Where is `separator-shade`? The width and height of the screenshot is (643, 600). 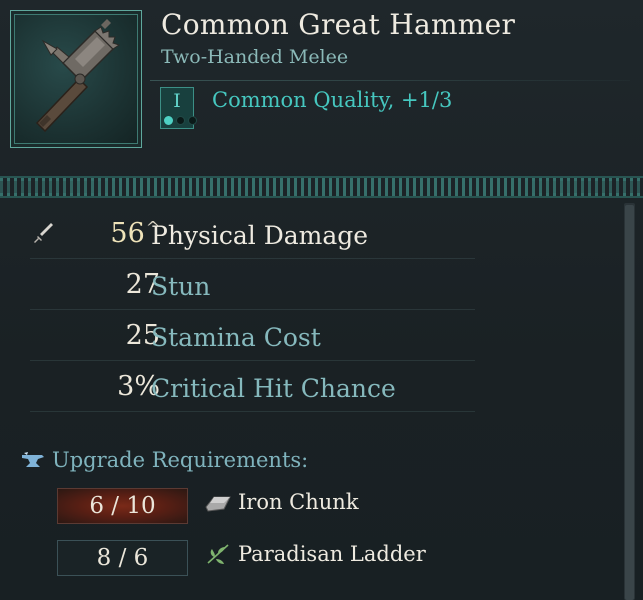 separator-shade is located at coordinates (321, 187).